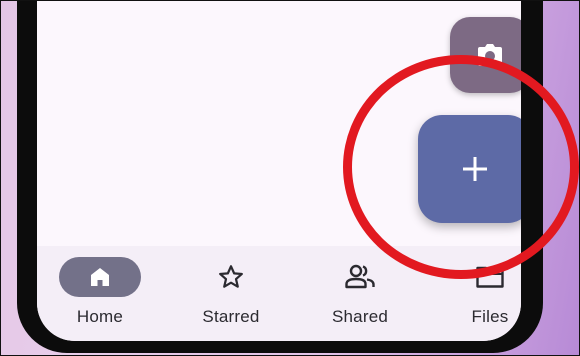 This screenshot has width=580, height=356. What do you see at coordinates (490, 277) in the screenshot?
I see `folder-icon` at bounding box center [490, 277].